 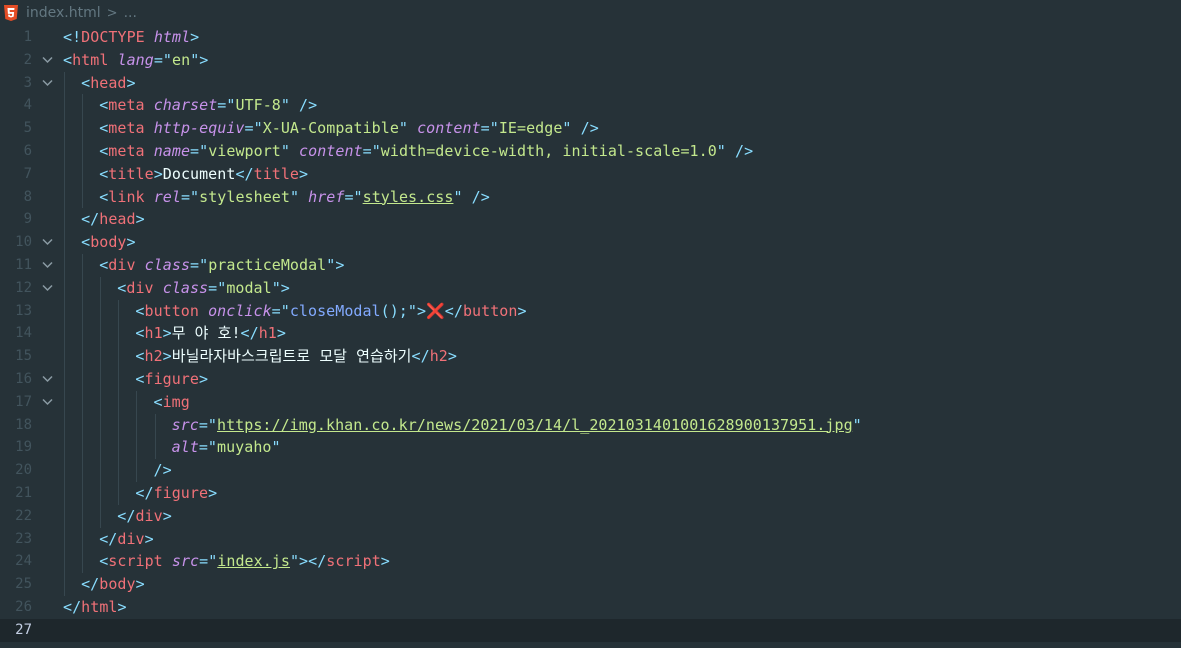 I want to click on code-line: 25 </body>, so click(x=590, y=584).